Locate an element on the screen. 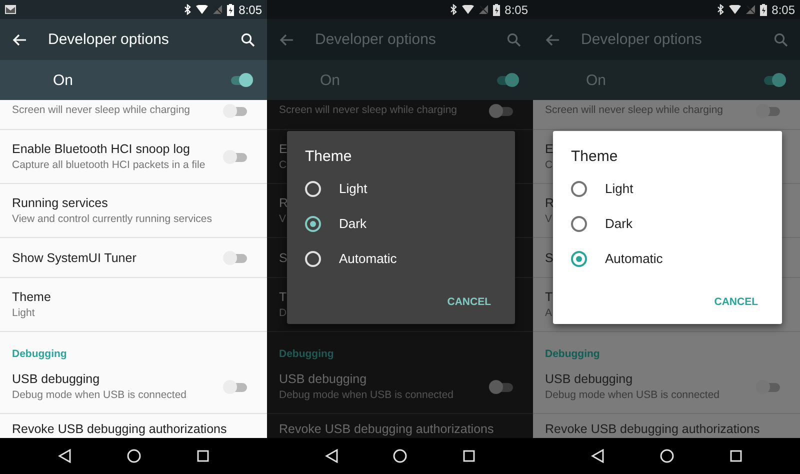 Image resolution: width=800 pixels, height=474 pixels. setting-title: Theme is located at coordinates (31, 297).